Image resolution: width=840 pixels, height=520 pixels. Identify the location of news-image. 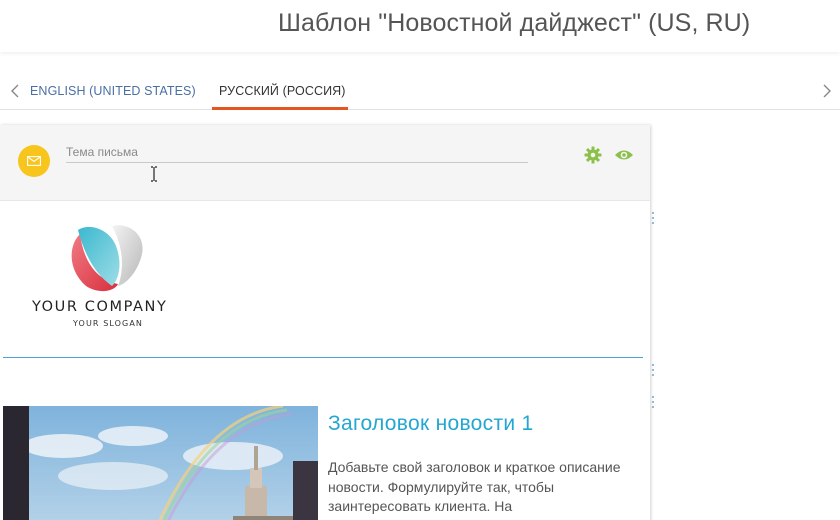
(160, 463).